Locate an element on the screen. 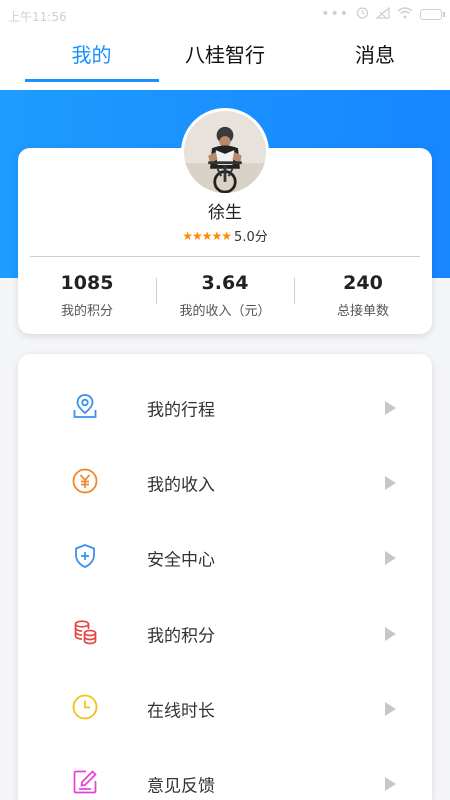  cyclist-photo is located at coordinates (225, 152).